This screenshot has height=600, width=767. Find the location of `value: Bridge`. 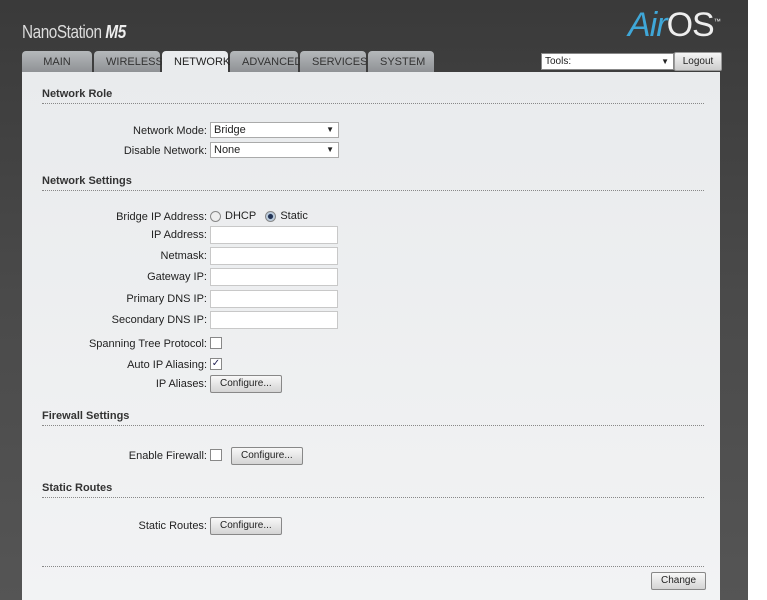

value: Bridge is located at coordinates (230, 130).